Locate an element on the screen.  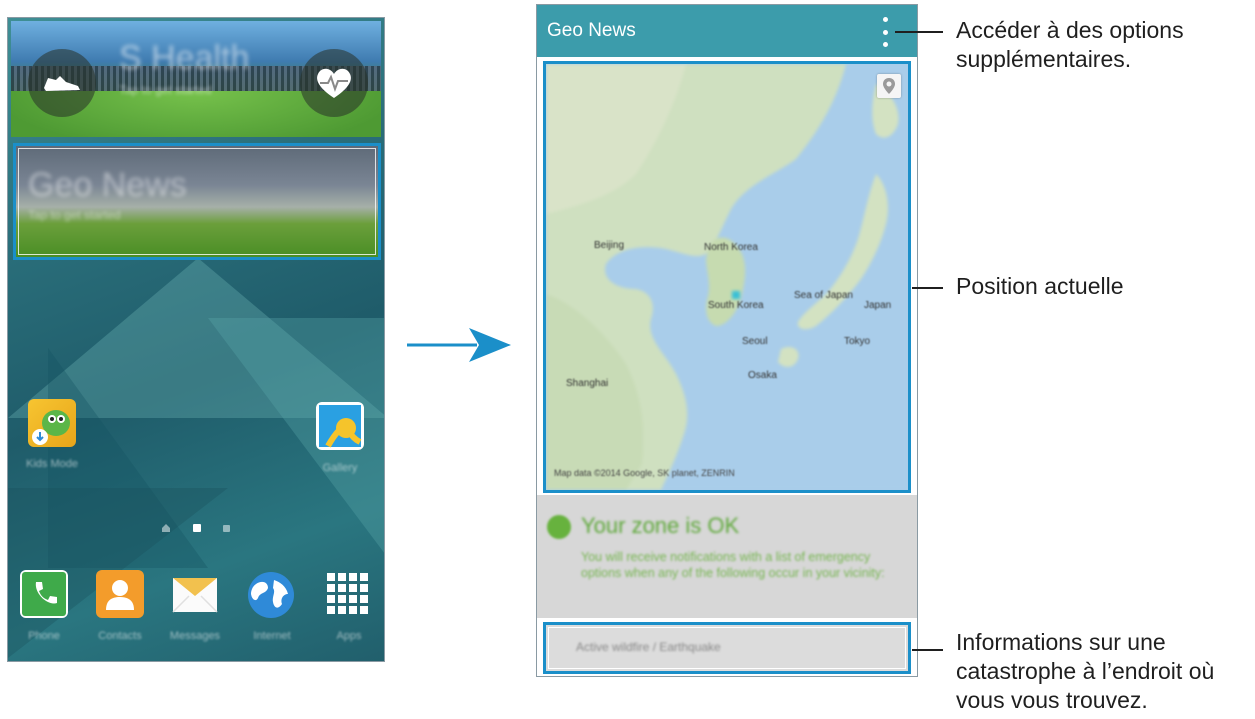
page-dot is located at coordinates (226, 528).